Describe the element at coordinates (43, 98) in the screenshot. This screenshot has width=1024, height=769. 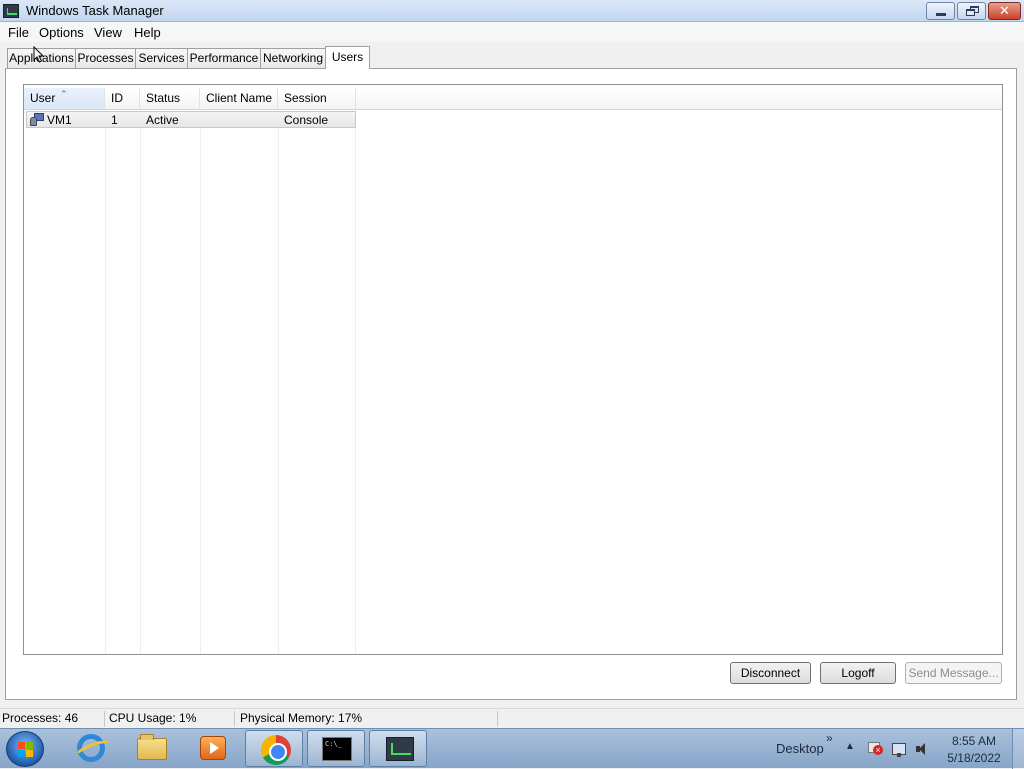
I see `column-header-user-label: User` at that location.